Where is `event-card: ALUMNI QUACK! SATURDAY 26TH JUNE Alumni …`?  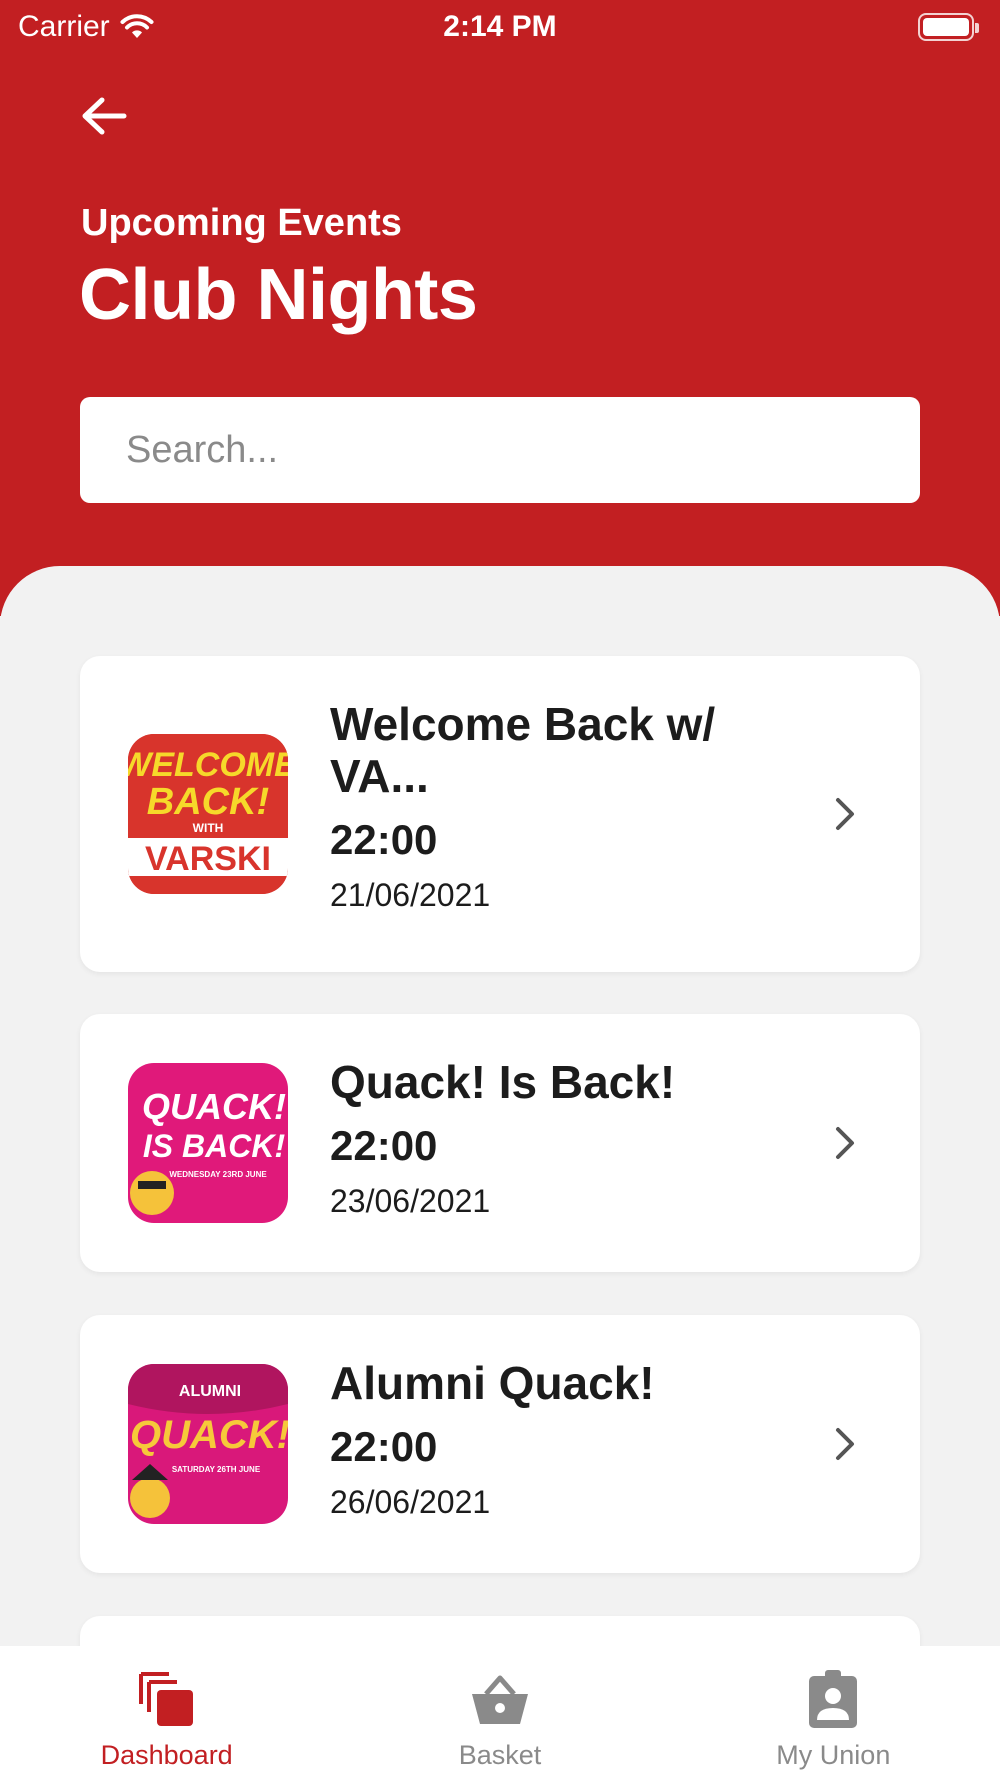 event-card: ALUMNI QUACK! SATURDAY 26TH JUNE Alumni … is located at coordinates (500, 1444).